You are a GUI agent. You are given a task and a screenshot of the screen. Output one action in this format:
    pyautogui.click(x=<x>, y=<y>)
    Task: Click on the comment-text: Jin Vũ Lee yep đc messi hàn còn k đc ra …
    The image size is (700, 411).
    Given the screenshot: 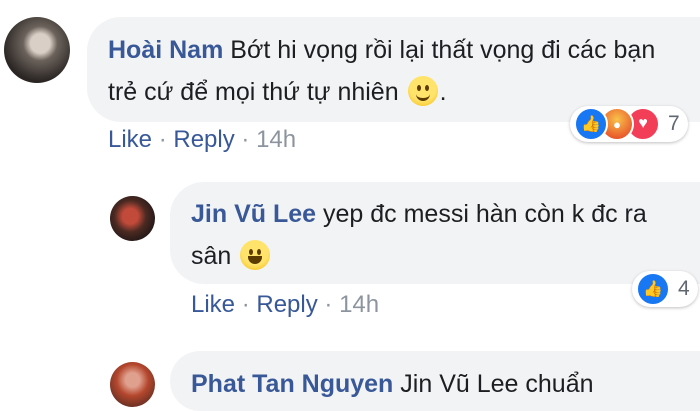 What is the action you would take?
    pyautogui.click(x=431, y=235)
    